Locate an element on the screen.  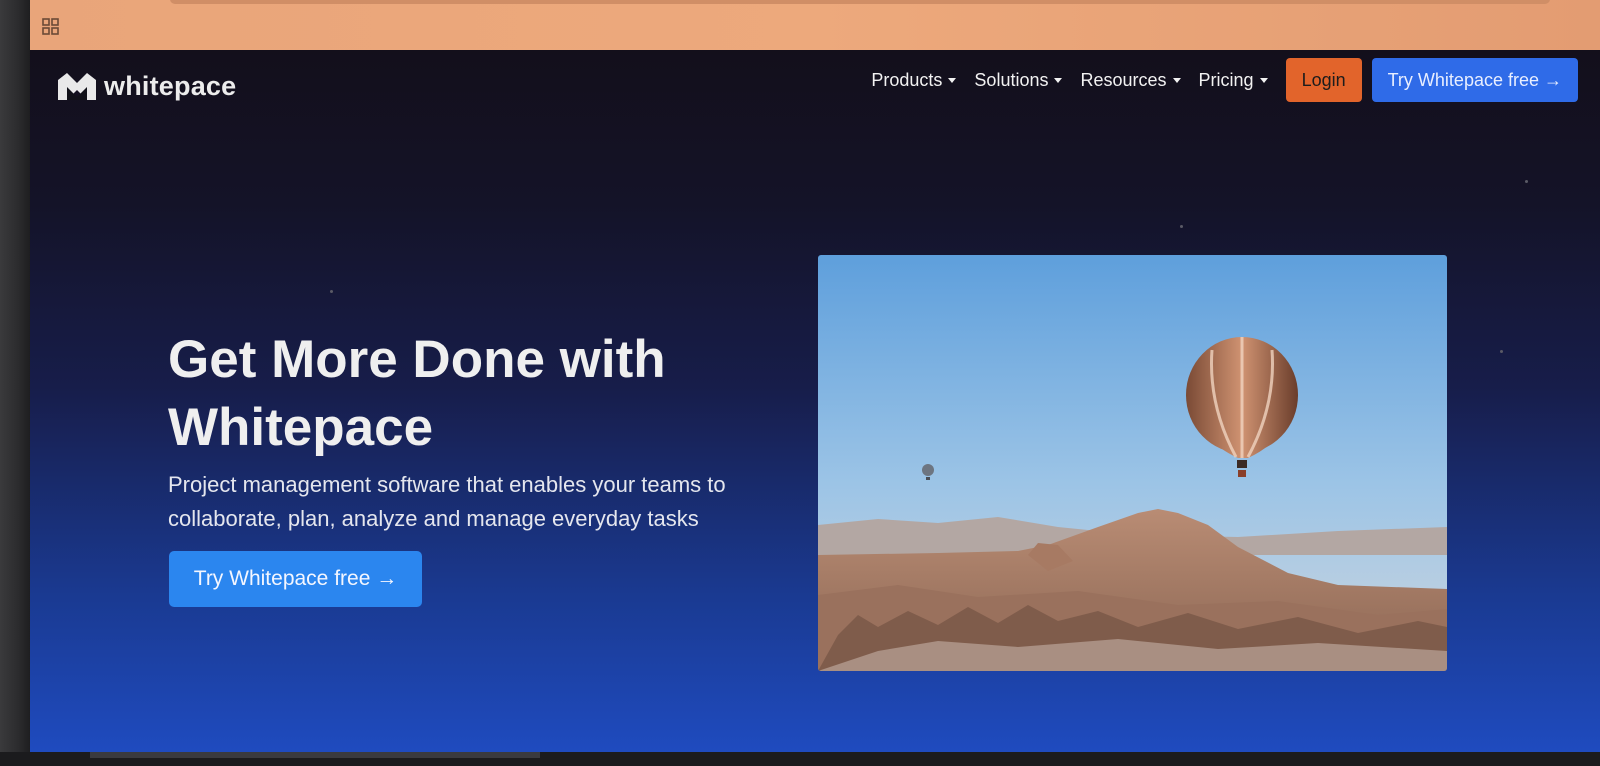
hero-title-line1: Get More Done with is located at coordinates (417, 359).